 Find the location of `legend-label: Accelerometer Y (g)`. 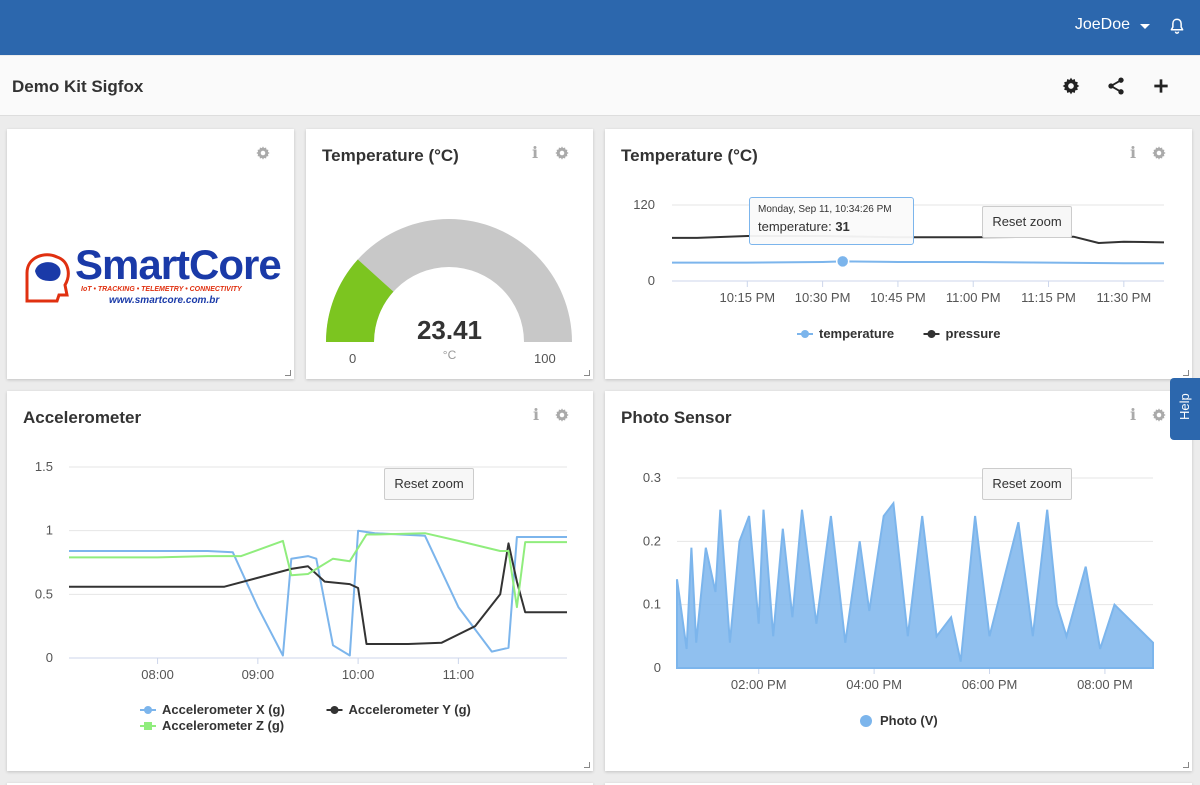

legend-label: Accelerometer Y (g) is located at coordinates (410, 709).